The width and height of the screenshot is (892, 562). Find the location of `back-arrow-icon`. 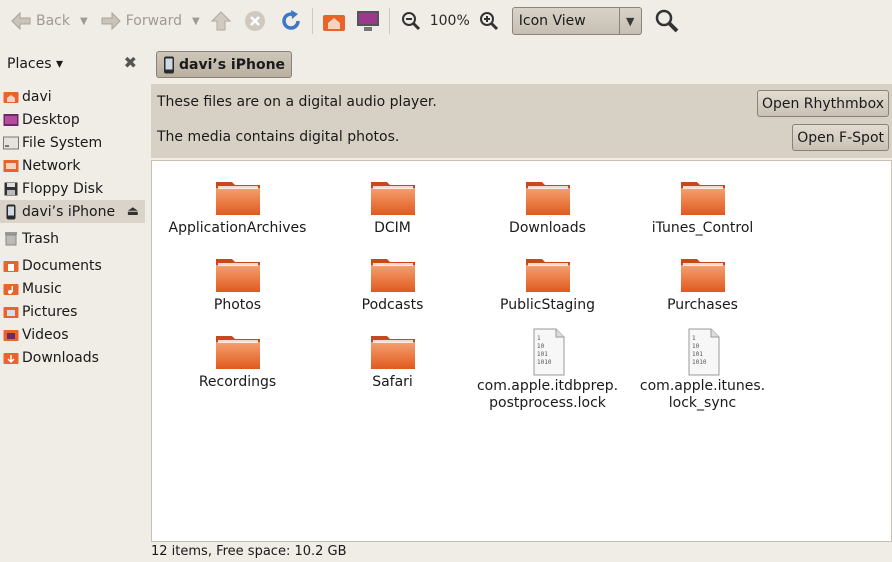

back-arrow-icon is located at coordinates (21, 21).